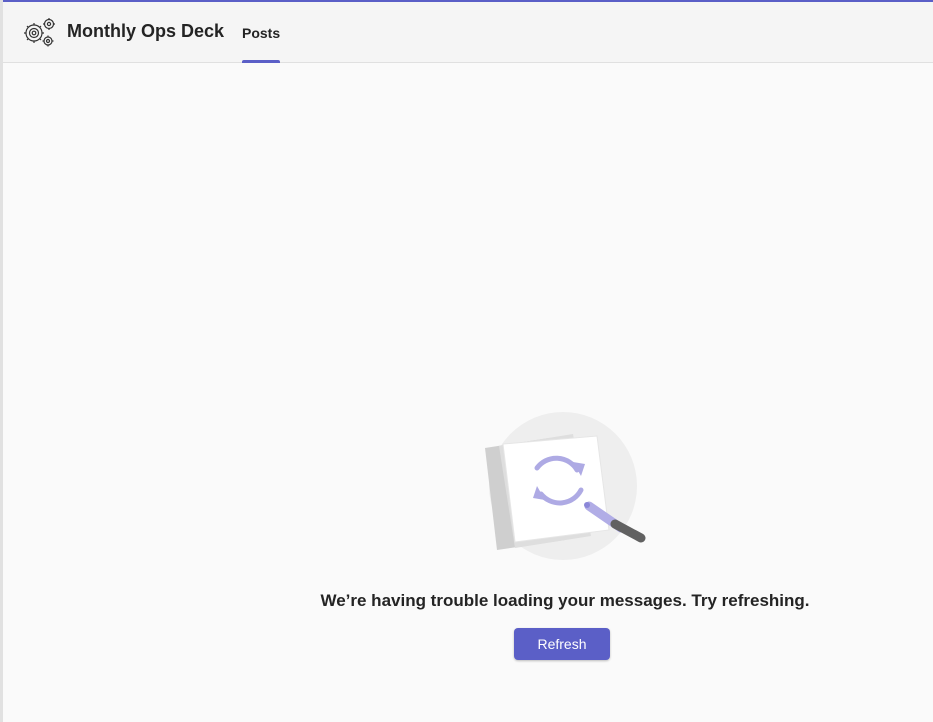 Image resolution: width=933 pixels, height=722 pixels. Describe the element at coordinates (562, 644) in the screenshot. I see `refresh-button: Refresh` at that location.